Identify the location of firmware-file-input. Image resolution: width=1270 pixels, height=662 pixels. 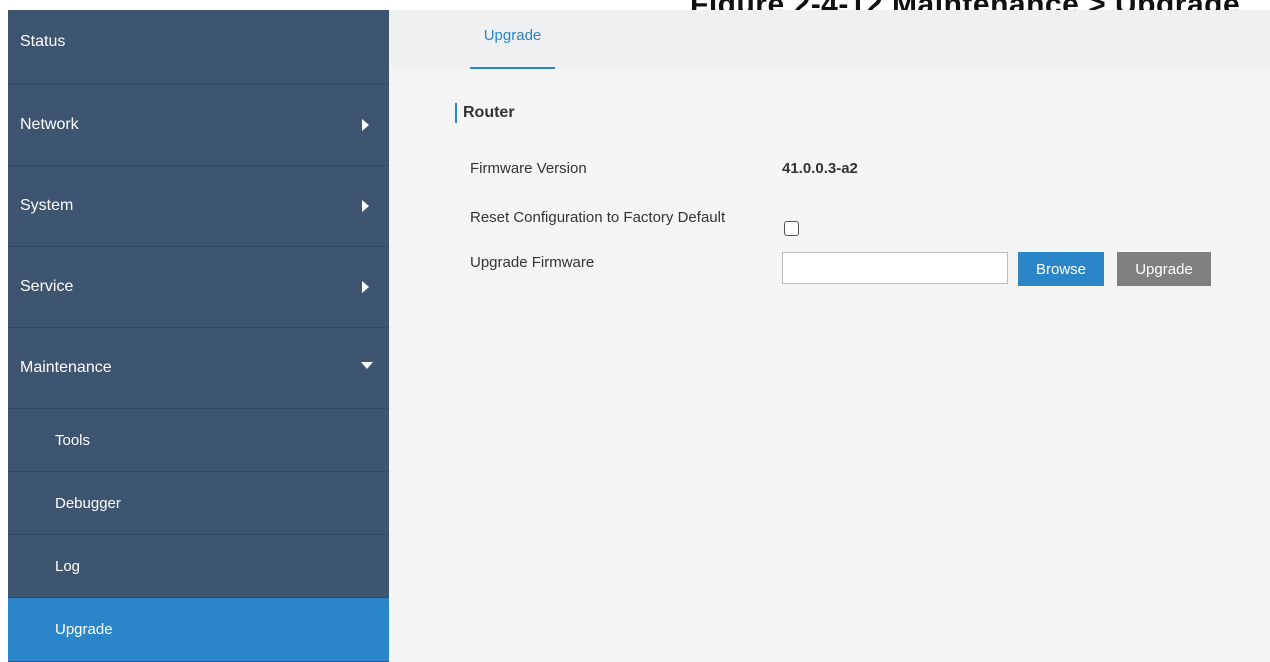
(895, 268).